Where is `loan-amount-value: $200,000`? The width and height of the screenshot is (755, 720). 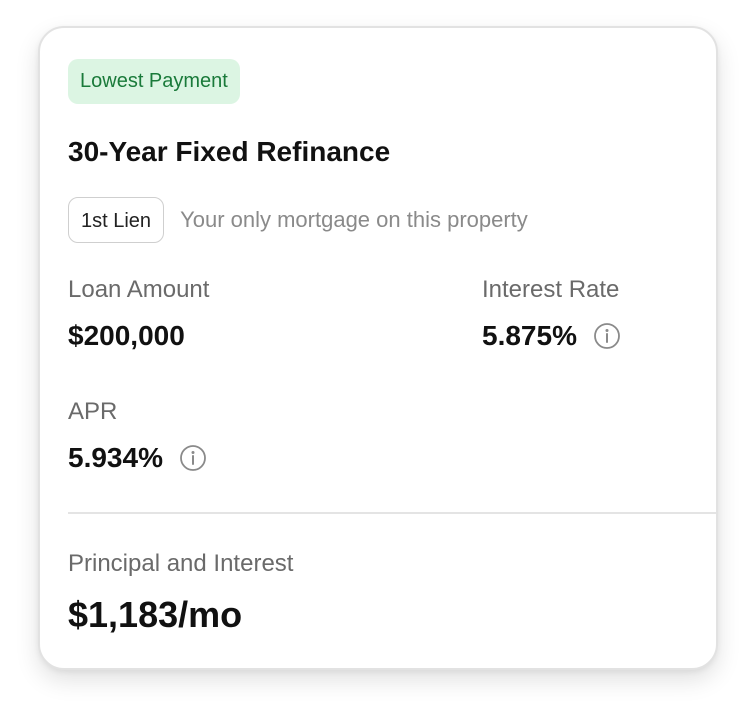 loan-amount-value: $200,000 is located at coordinates (126, 336).